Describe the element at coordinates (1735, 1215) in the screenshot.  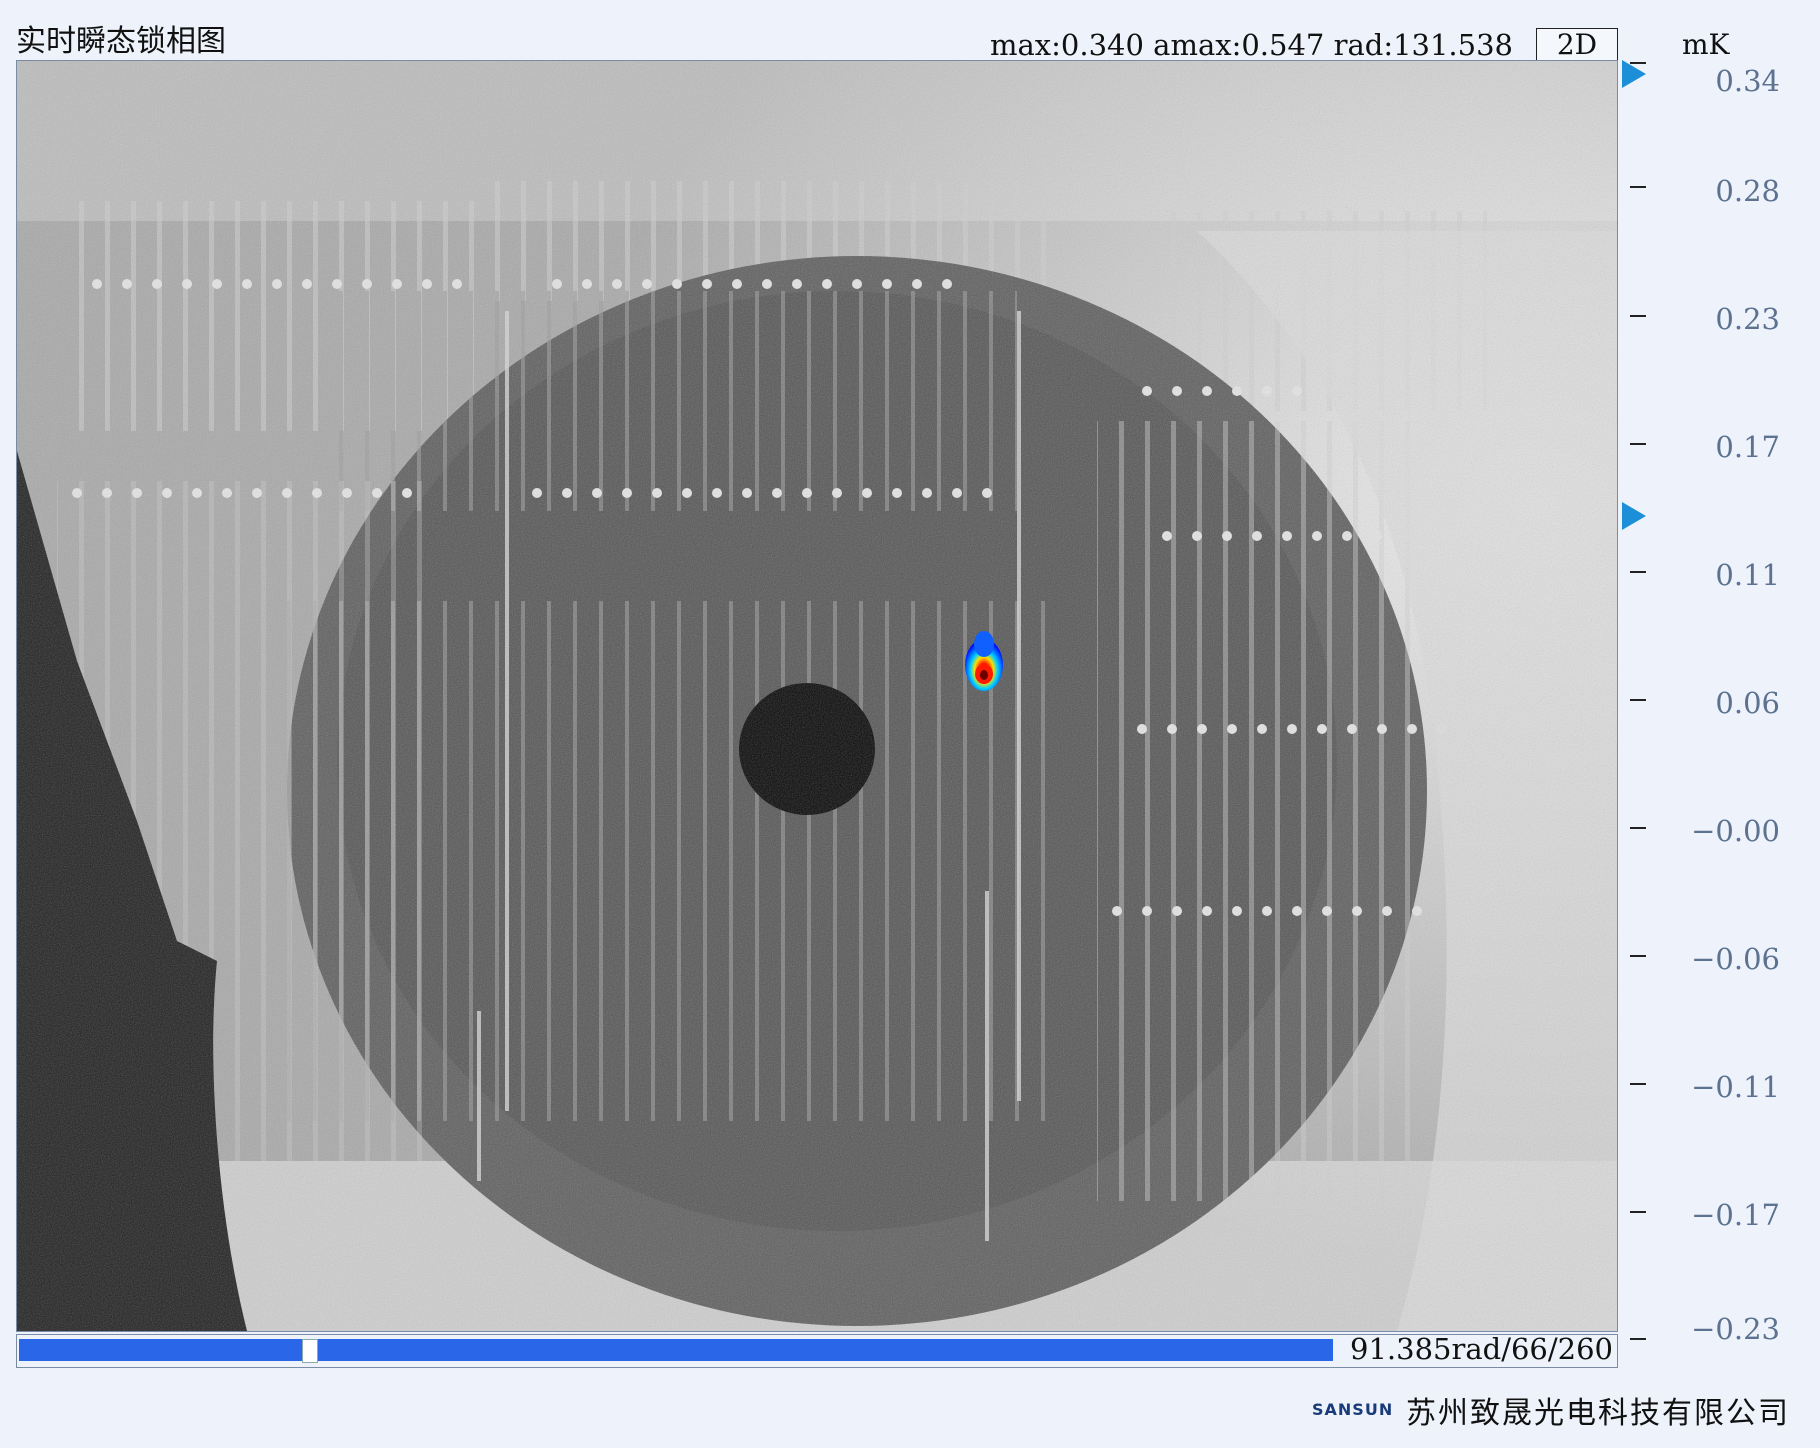
I see `scale-tick-label: −0.17` at that location.